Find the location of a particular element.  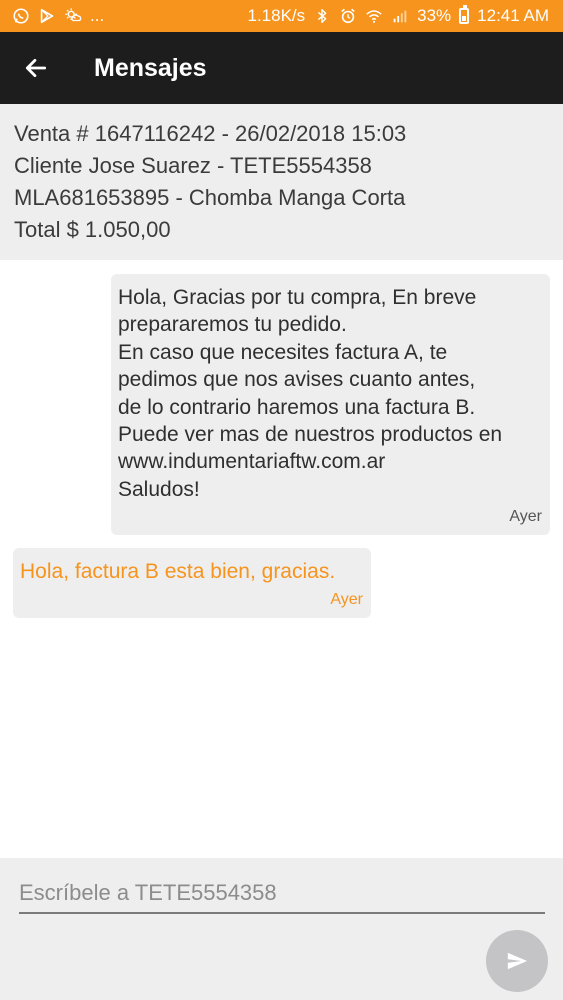

clock: 12:41 AM is located at coordinates (513, 15).